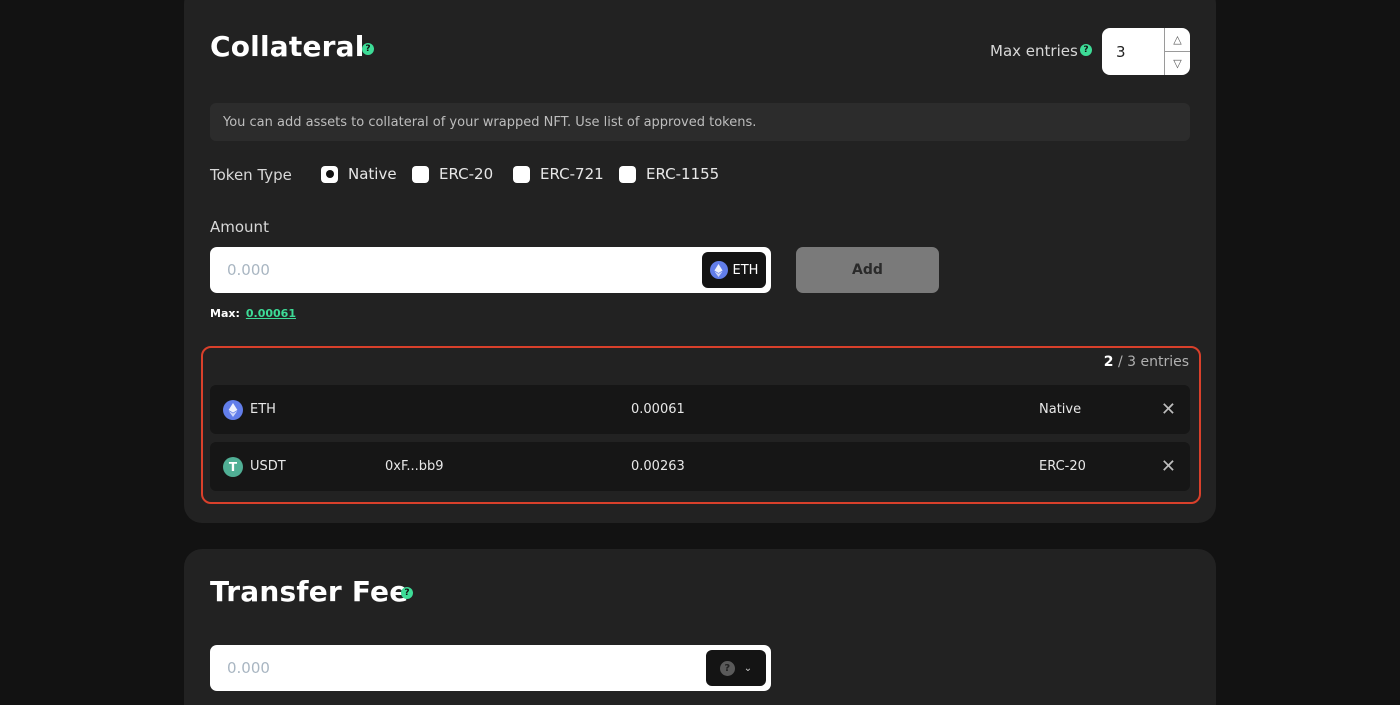  Describe the element at coordinates (1034, 51) in the screenshot. I see `max-entries-label: Max entries` at that location.